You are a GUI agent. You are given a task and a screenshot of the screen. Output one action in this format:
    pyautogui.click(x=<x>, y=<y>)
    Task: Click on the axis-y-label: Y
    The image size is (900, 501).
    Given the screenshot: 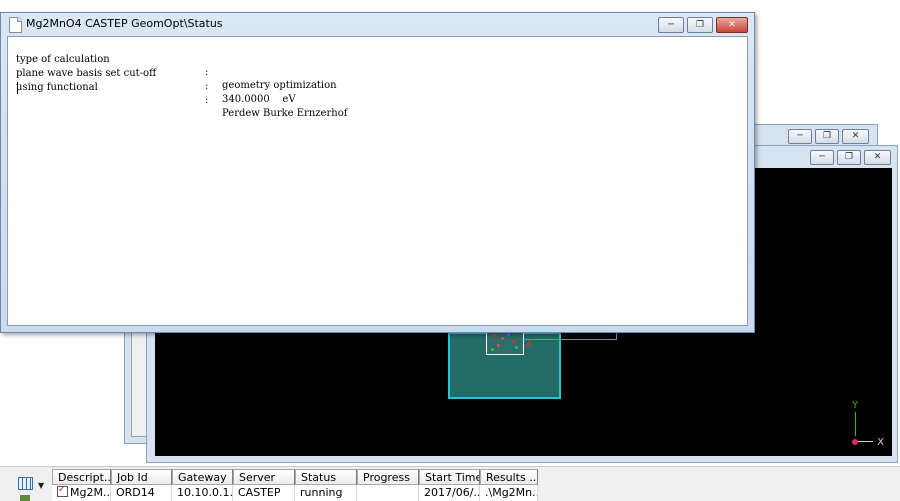 What is the action you would take?
    pyautogui.click(x=855, y=405)
    